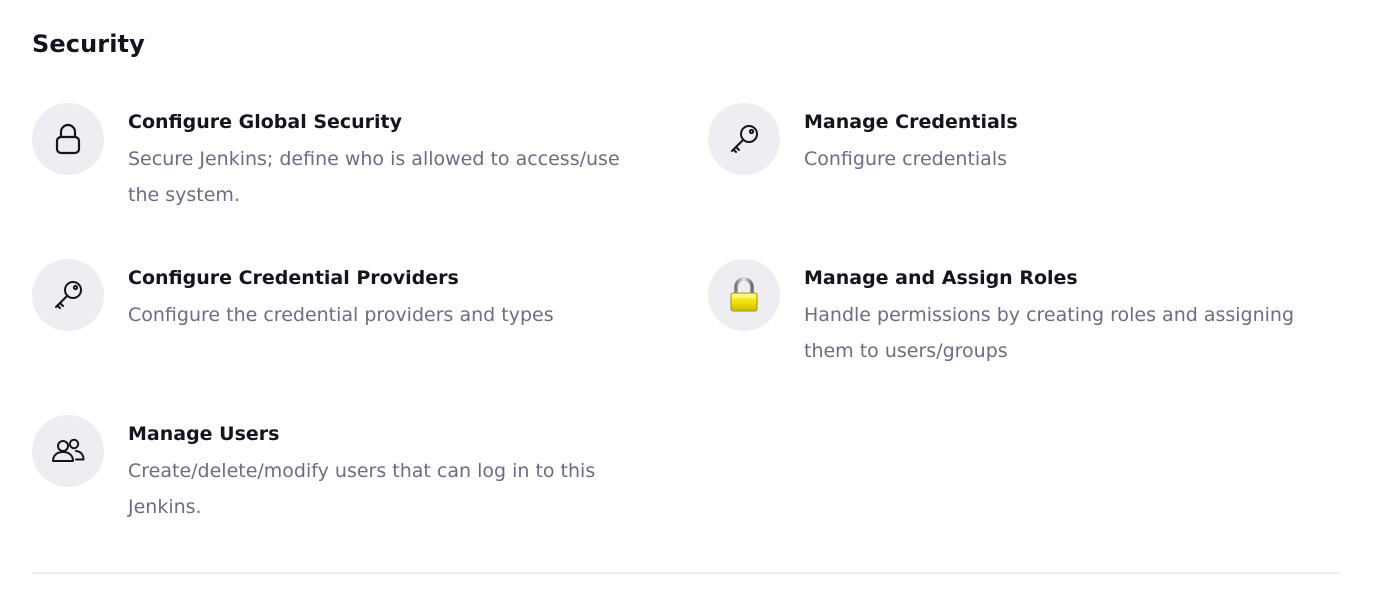 This screenshot has height=603, width=1388. I want to click on item-title: Manage Credentials, so click(911, 122).